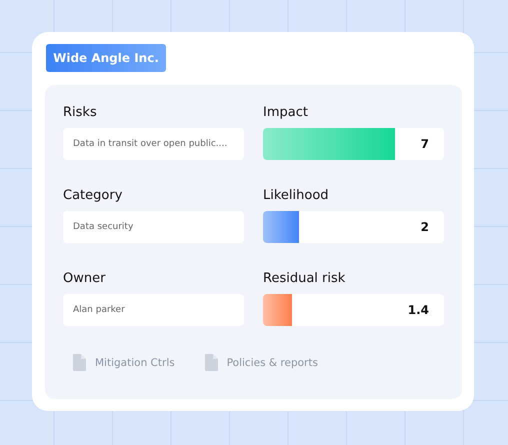  Describe the element at coordinates (419, 310) in the screenshot. I see `meter-reading: 1.4` at that location.